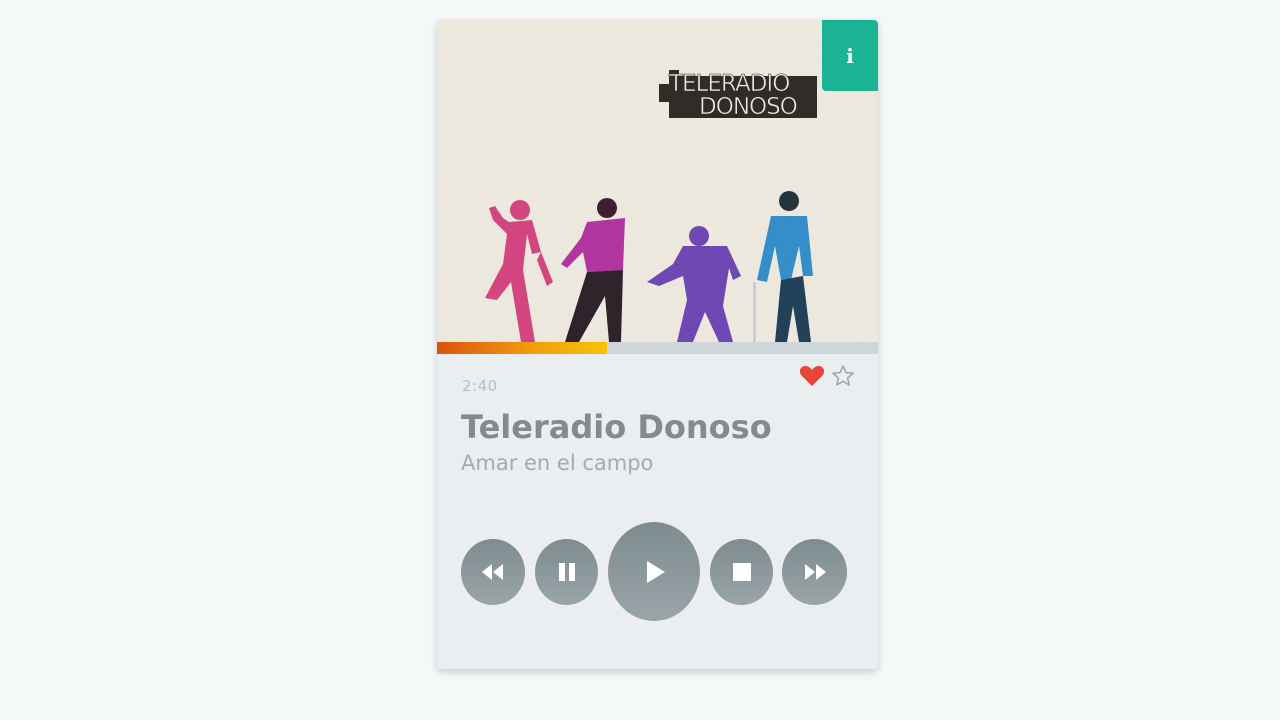 The image size is (1280, 720). I want to click on info-icon: i, so click(850, 55).